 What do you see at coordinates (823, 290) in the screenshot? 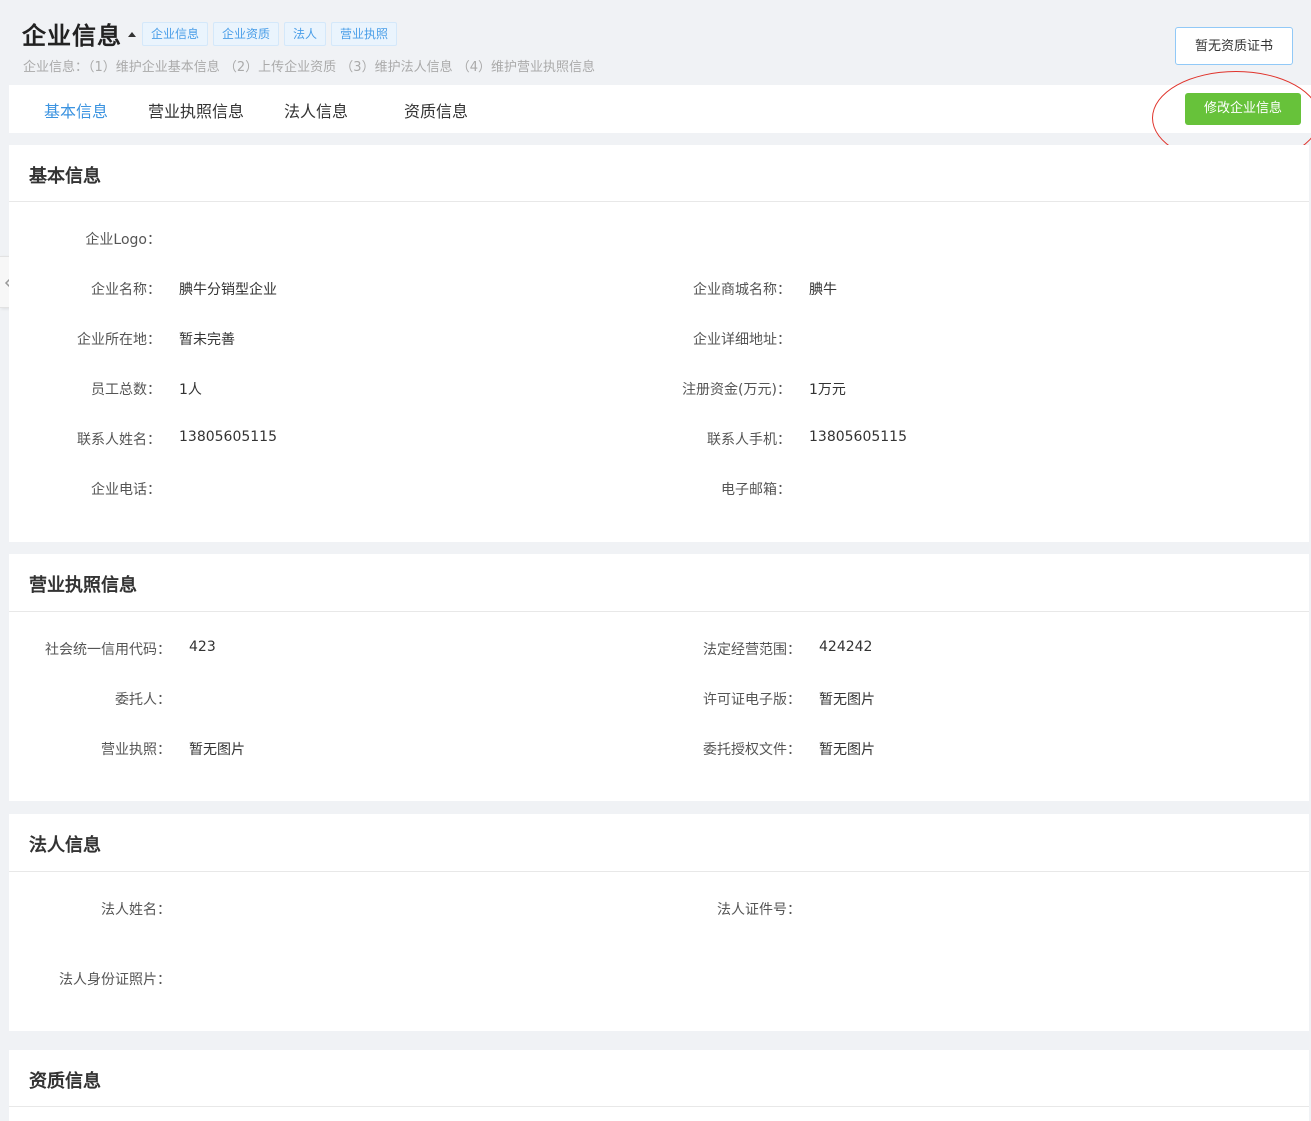
I see `mall-name-value: 腆牛` at bounding box center [823, 290].